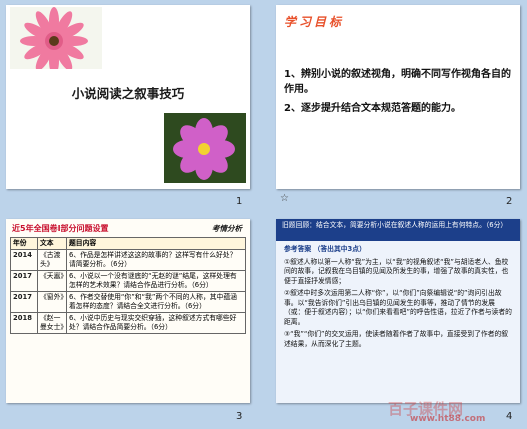 The image size is (527, 429). Describe the element at coordinates (397, 82) in the screenshot. I see `slide-2-point-1: 1、辨别小说的叙述视角，明确不同写作视角各自的作用。` at that location.